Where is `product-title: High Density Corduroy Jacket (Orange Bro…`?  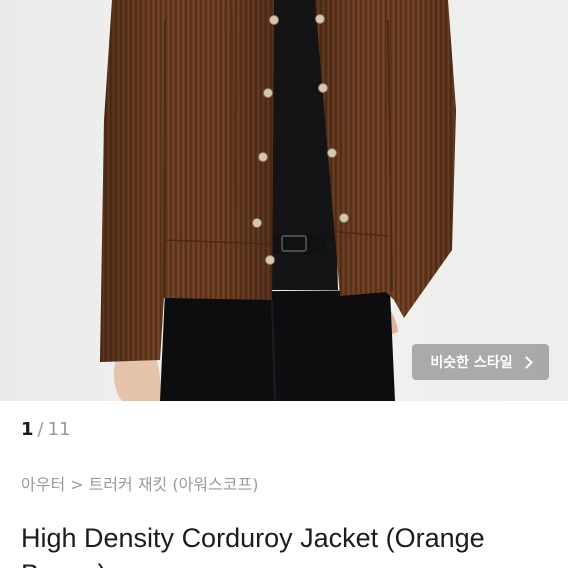
product-title: High Density Corduroy Jacket (Orange Bro… is located at coordinates (253, 545).